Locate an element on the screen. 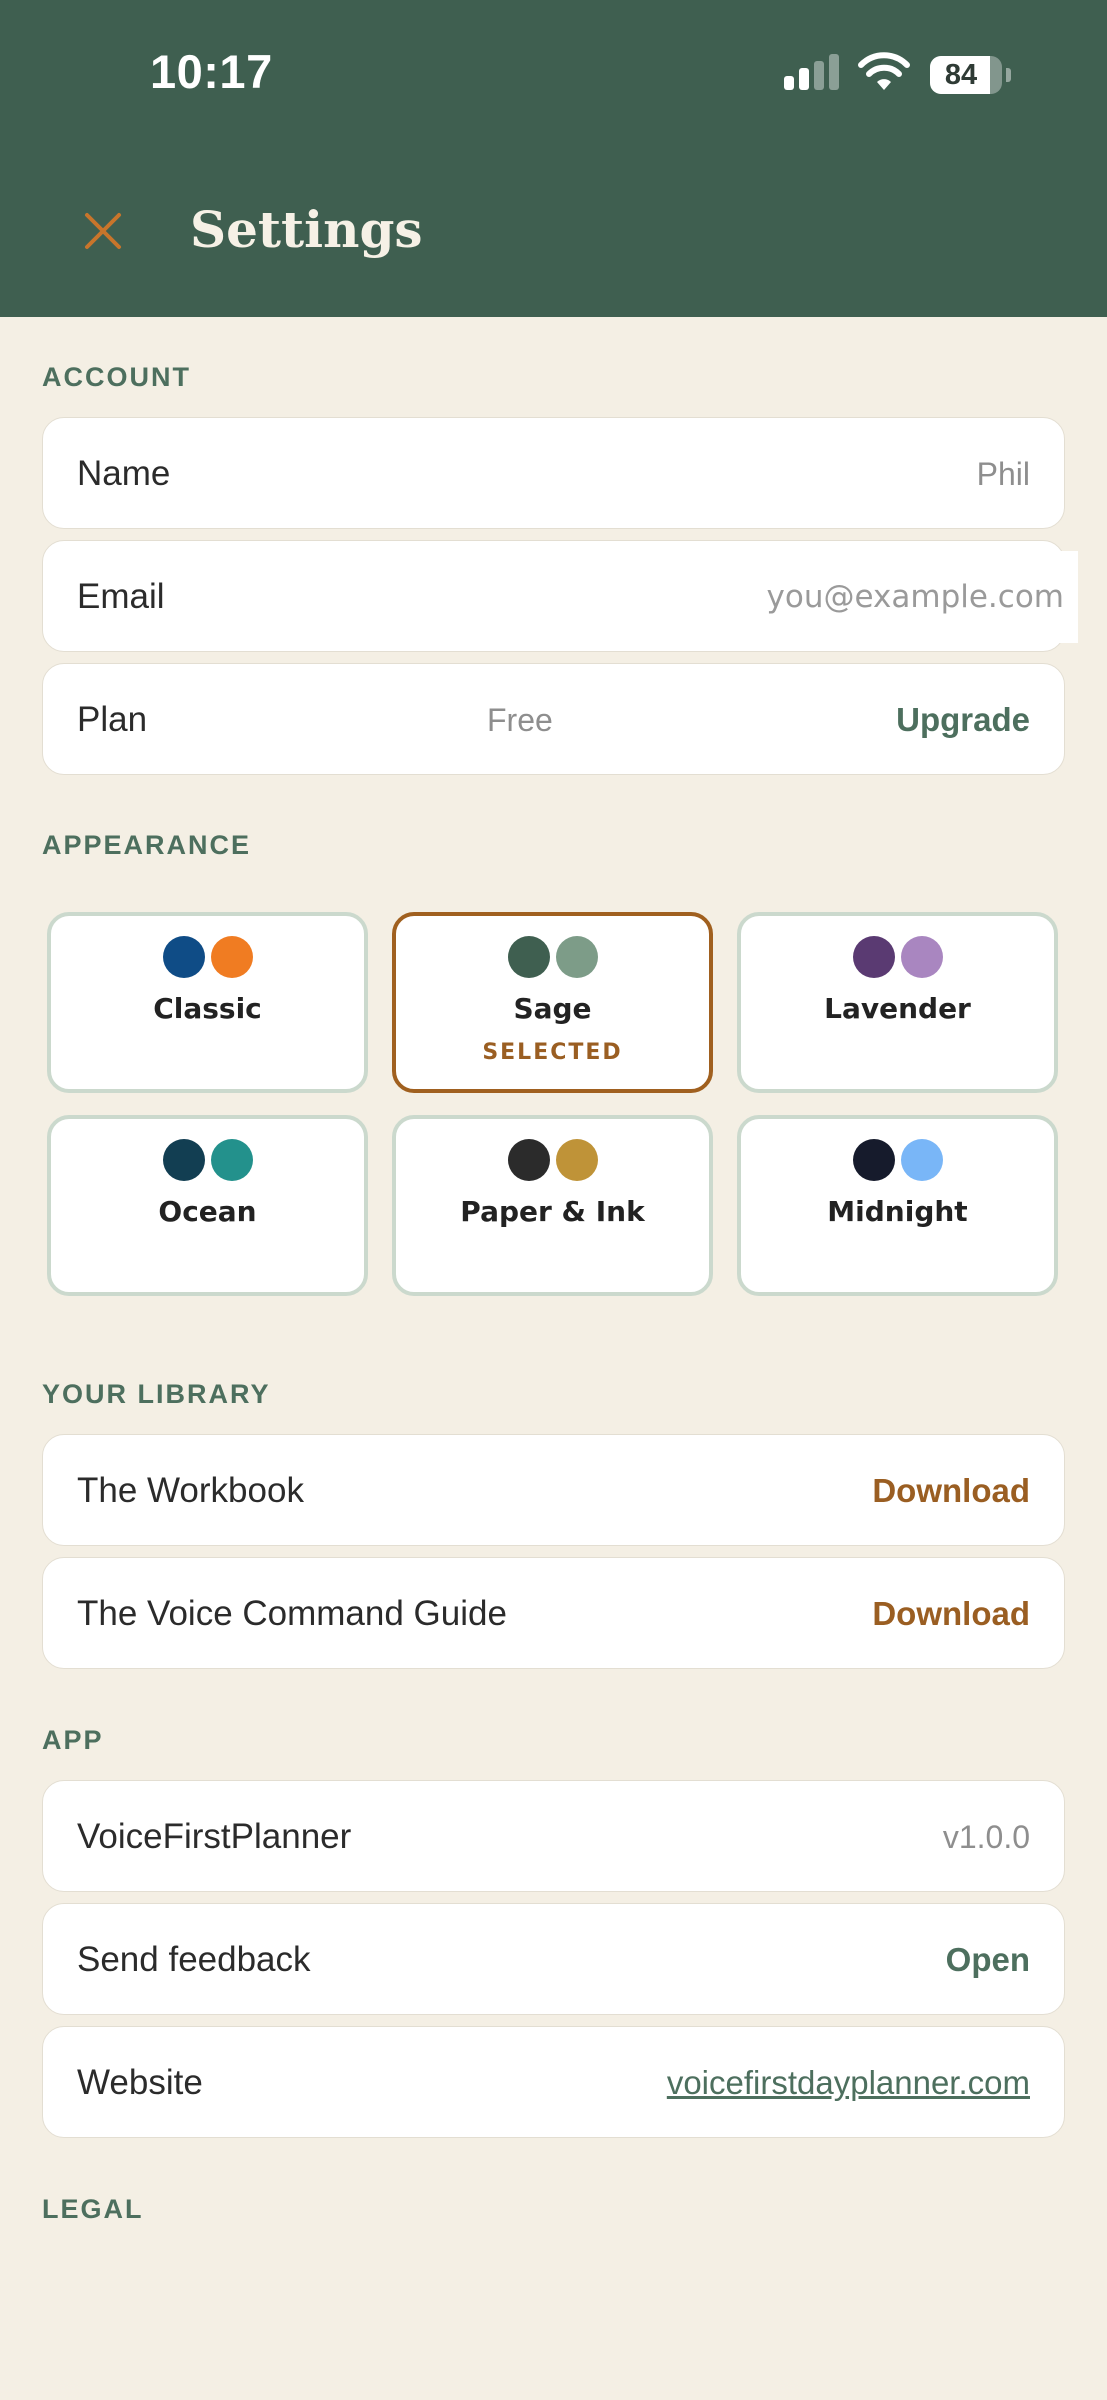 This screenshot has width=1107, height=2400. library-item-workbook: The Workbook Download is located at coordinates (553, 1490).